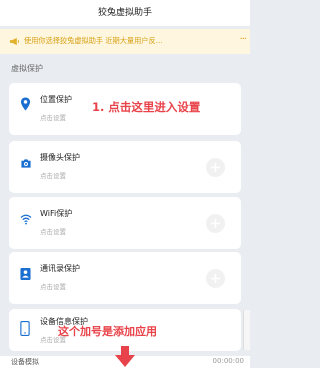  I want to click on side-panel-edge, so click(246, 330).